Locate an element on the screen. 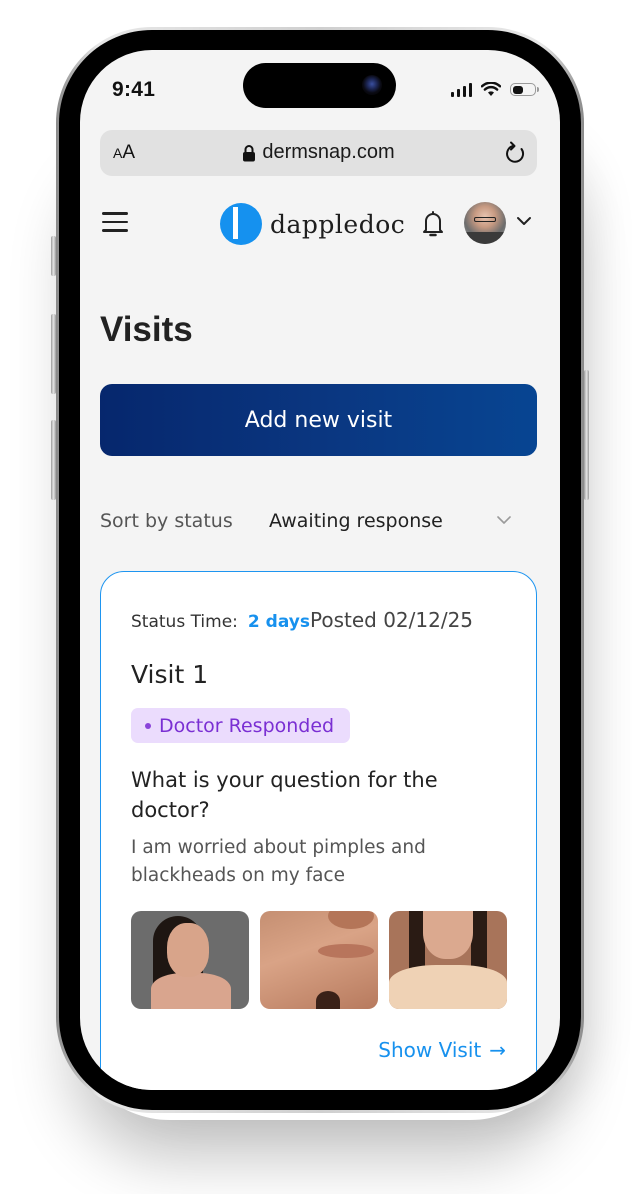  arrow-right-icon: → is located at coordinates (497, 1050).